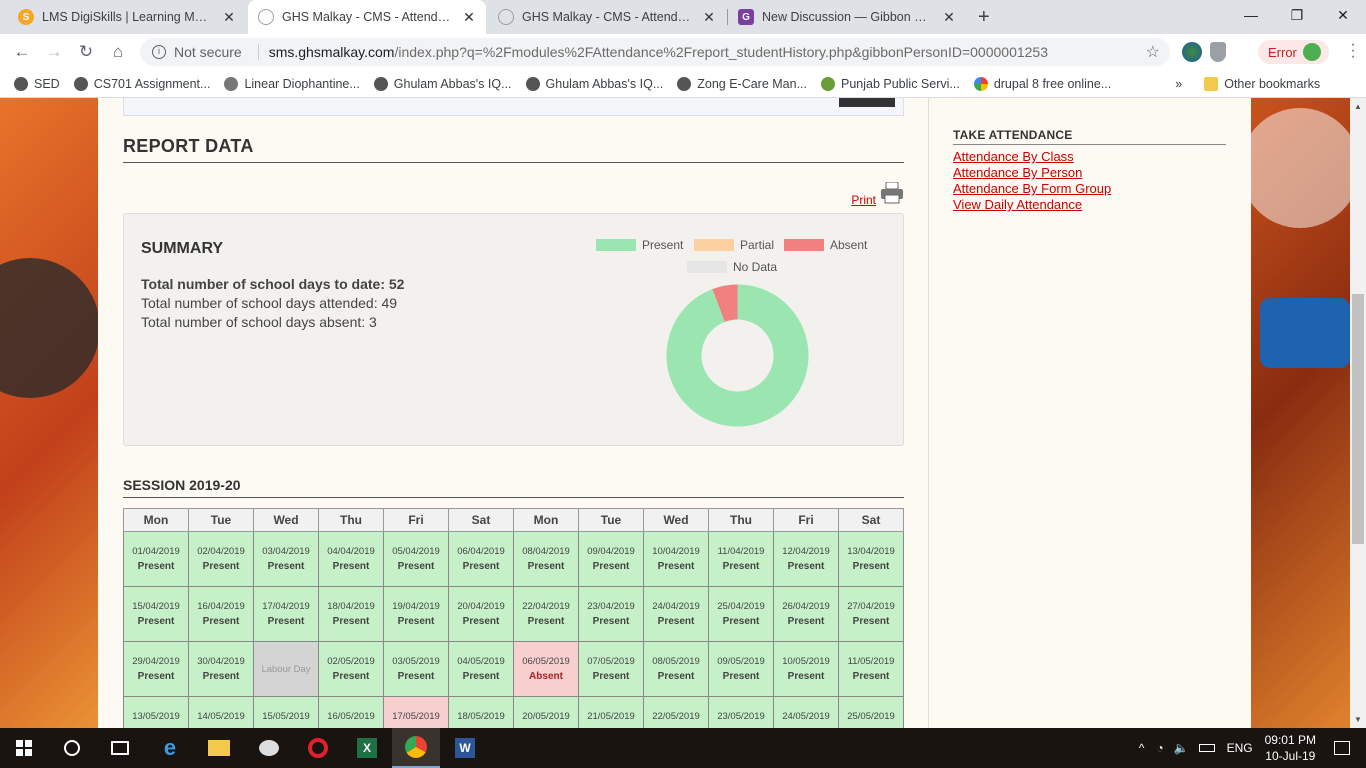 The image size is (1366, 768). I want to click on minimize-icon: —, so click(1251, 15).